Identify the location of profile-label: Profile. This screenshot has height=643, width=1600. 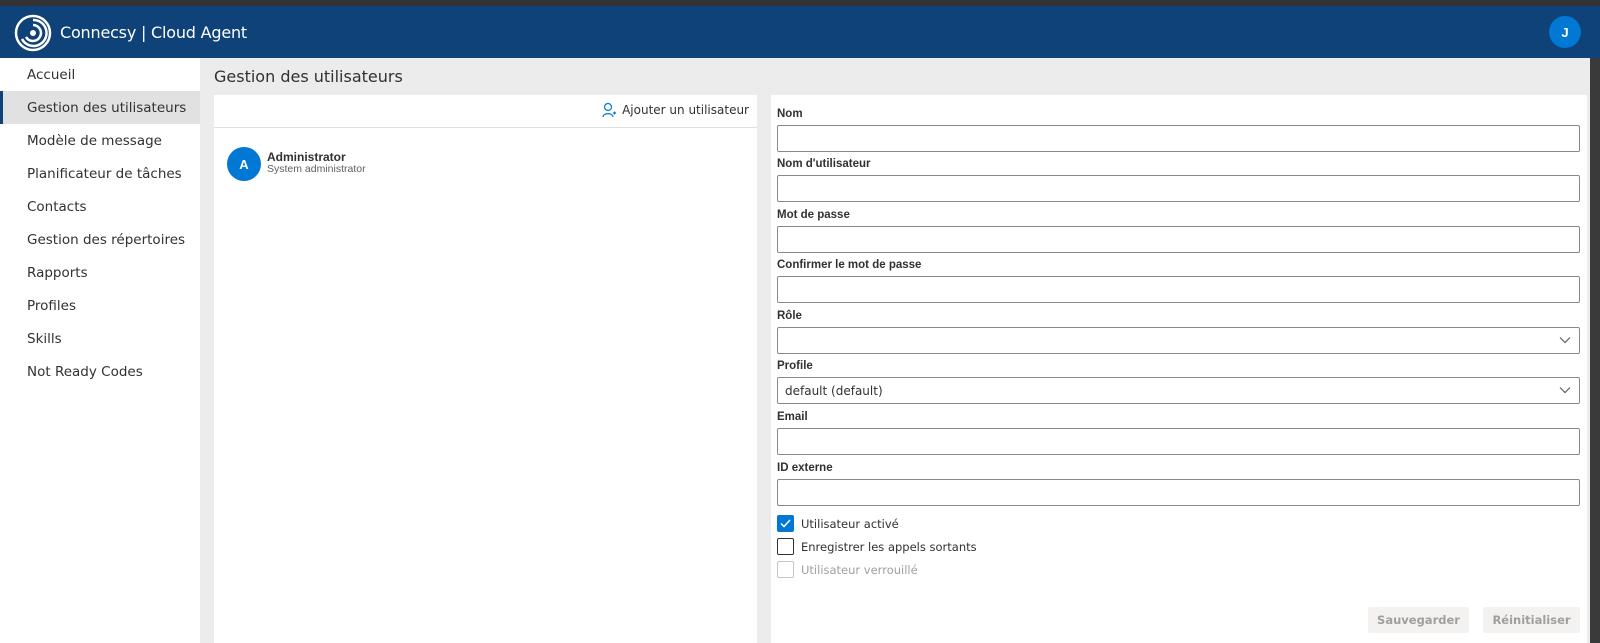
(795, 366).